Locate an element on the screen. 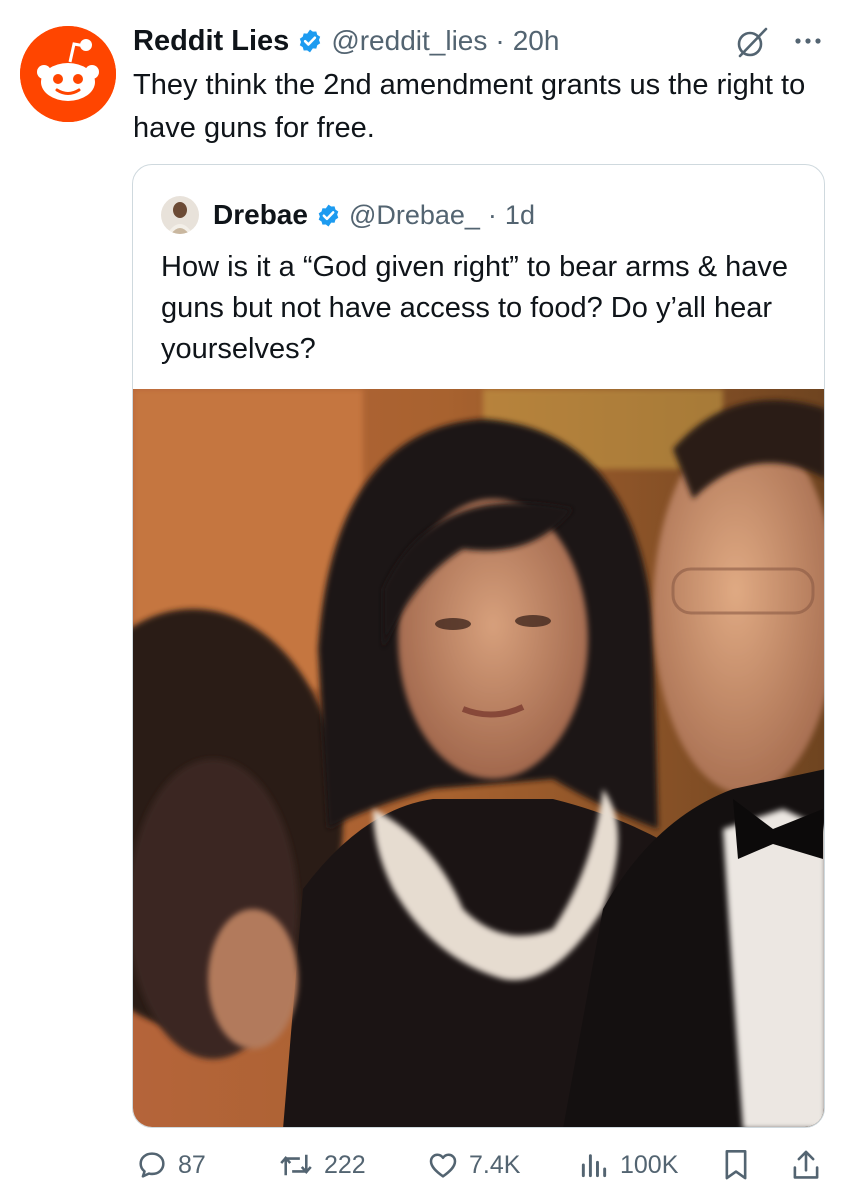  quoted-author-avatar is located at coordinates (180, 215).